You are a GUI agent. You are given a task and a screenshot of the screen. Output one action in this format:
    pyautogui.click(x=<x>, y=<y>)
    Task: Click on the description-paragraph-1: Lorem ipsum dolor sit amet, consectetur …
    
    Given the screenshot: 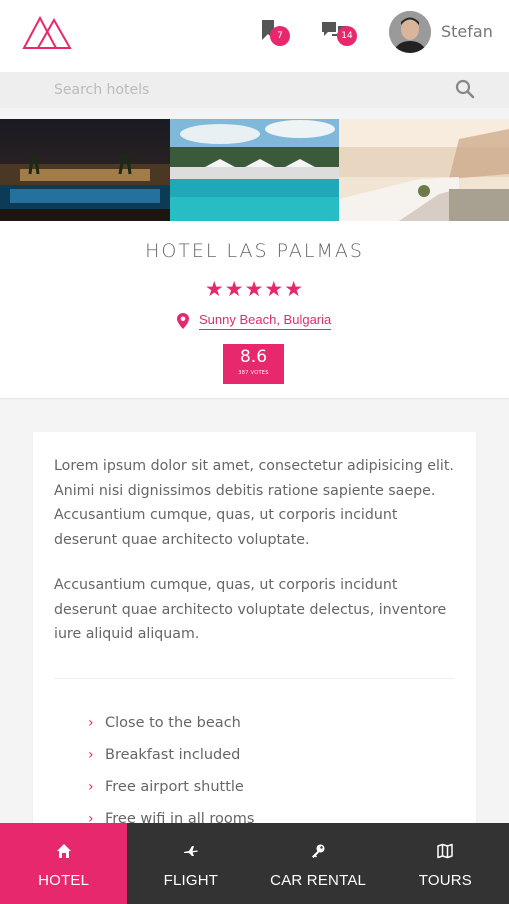 What is the action you would take?
    pyautogui.click(x=254, y=503)
    